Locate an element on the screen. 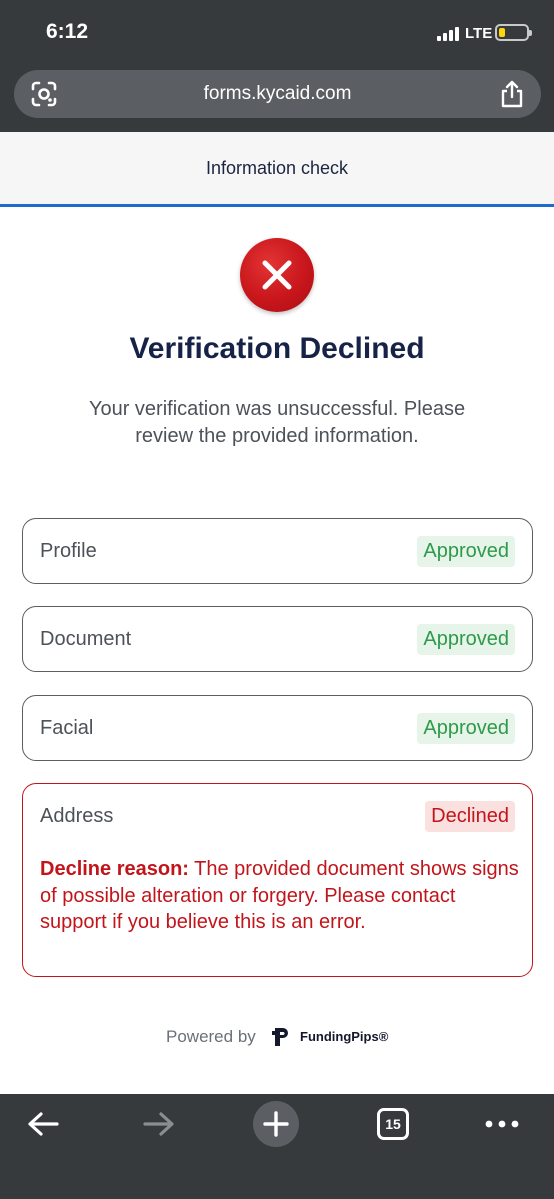 The height and width of the screenshot is (1199, 554). more-options-icon is located at coordinates (502, 1124).